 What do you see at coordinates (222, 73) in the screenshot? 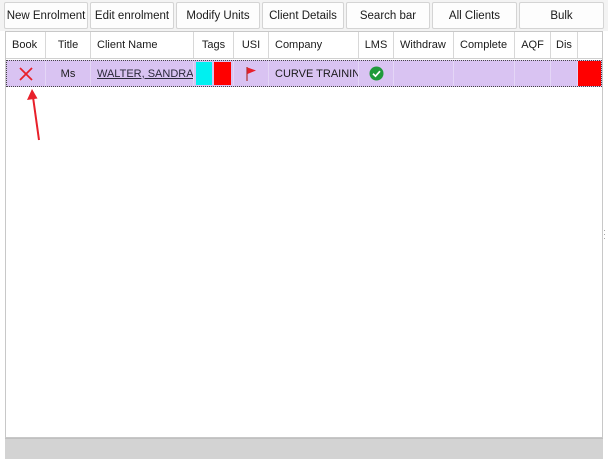
I see `tag-swatch-red` at bounding box center [222, 73].